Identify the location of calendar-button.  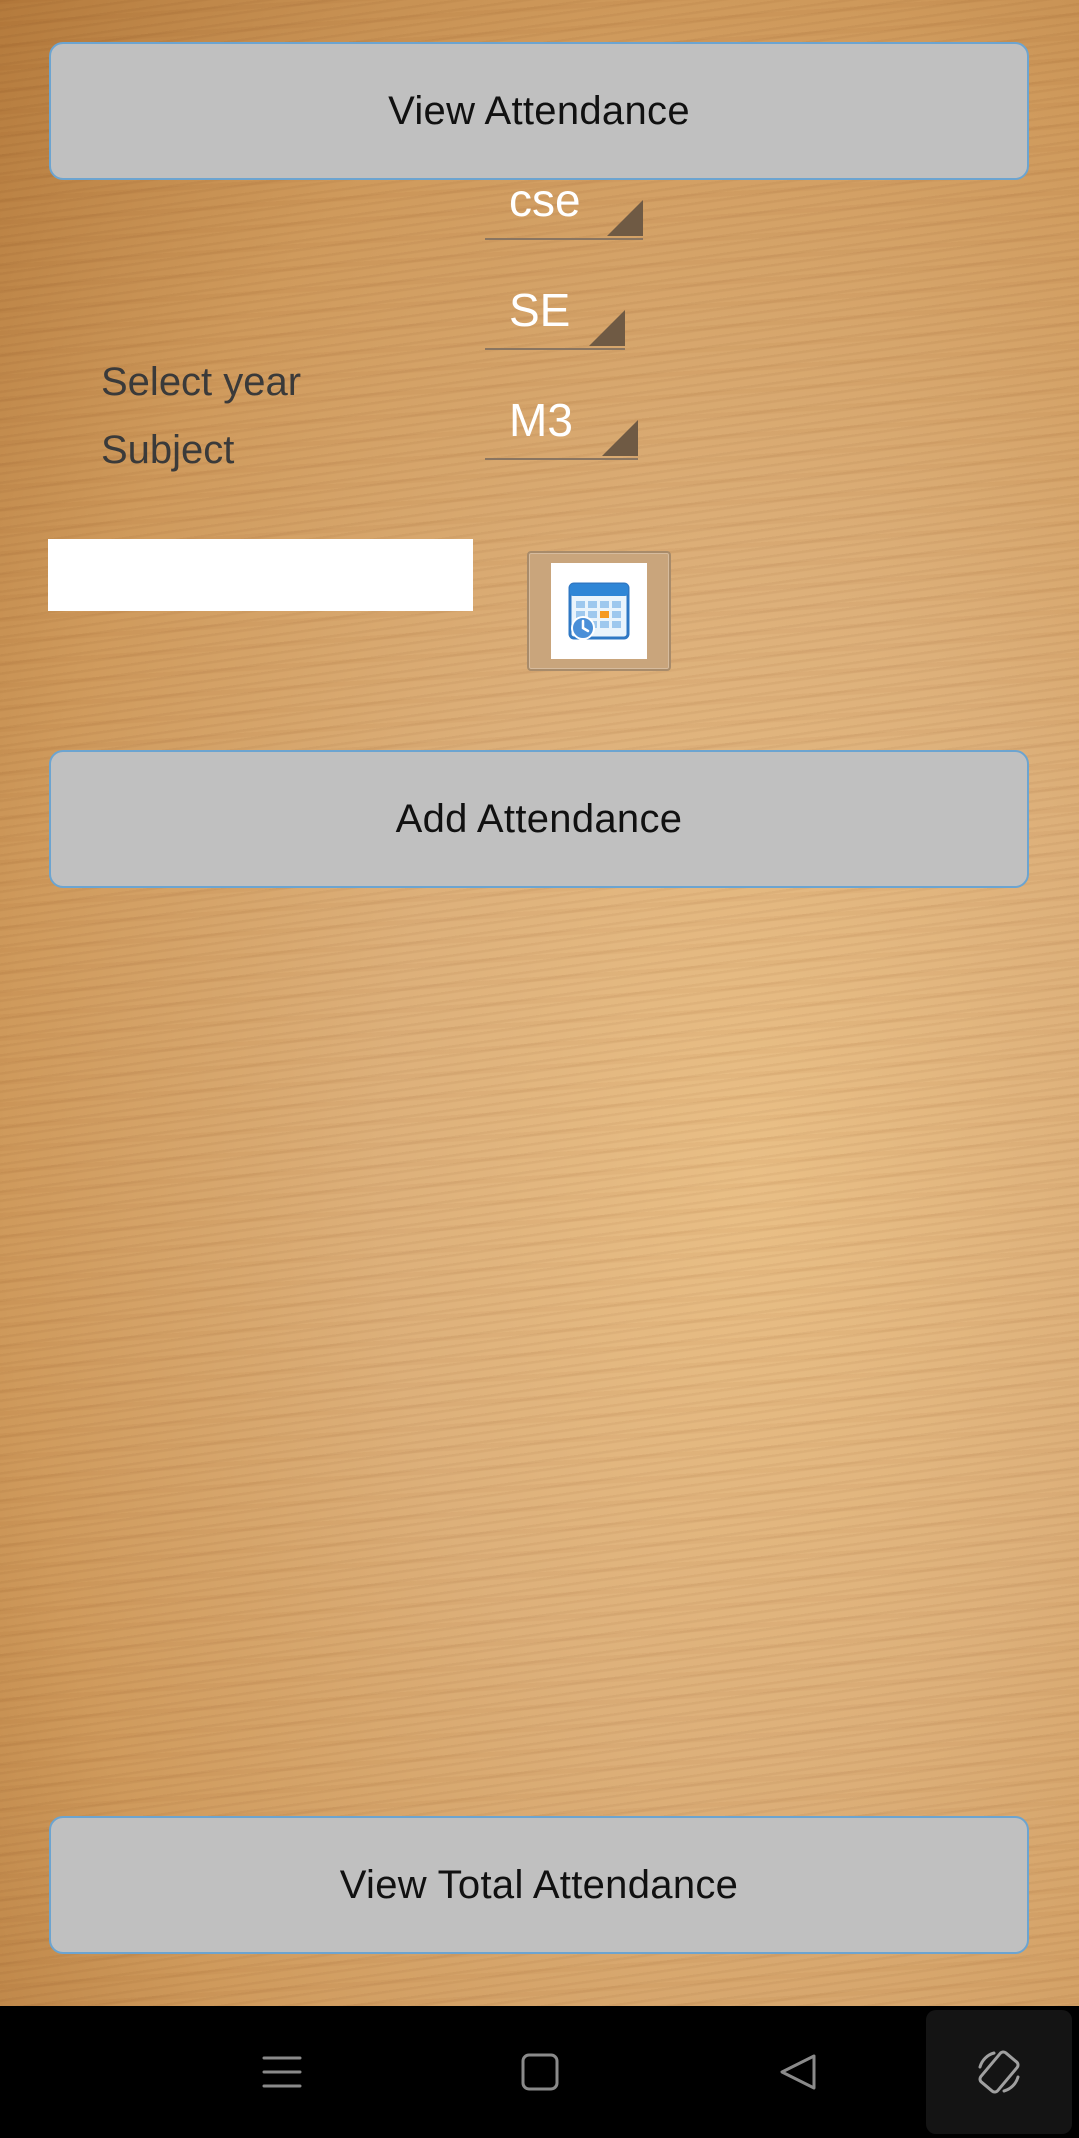
(599, 611).